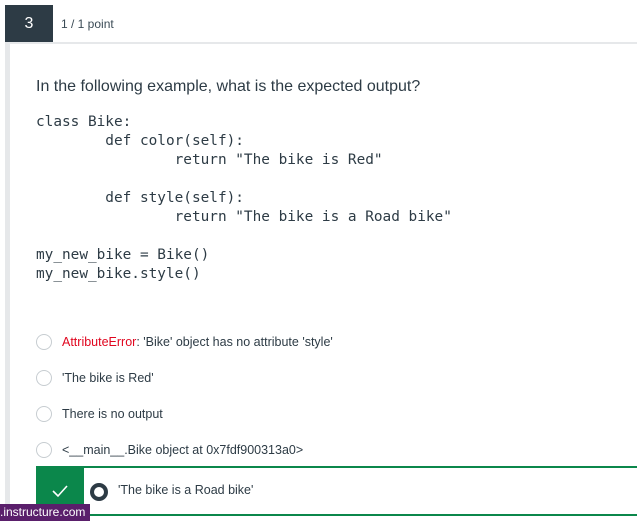 The image size is (637, 521). Describe the element at coordinates (112, 414) in the screenshot. I see `answer-label: There is no output` at that location.